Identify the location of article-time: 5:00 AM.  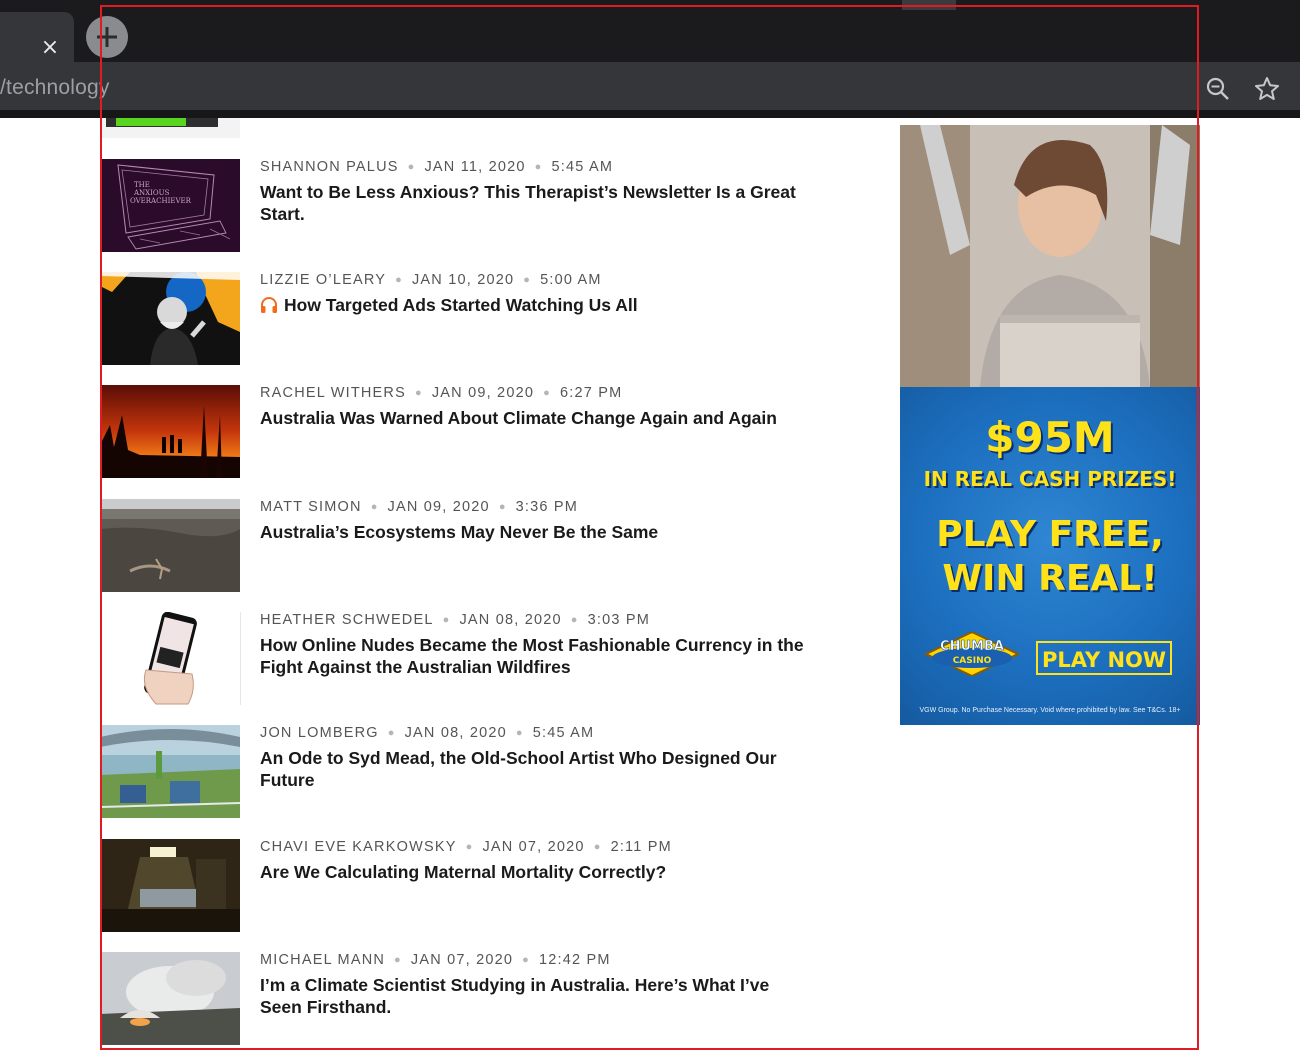
(571, 280).